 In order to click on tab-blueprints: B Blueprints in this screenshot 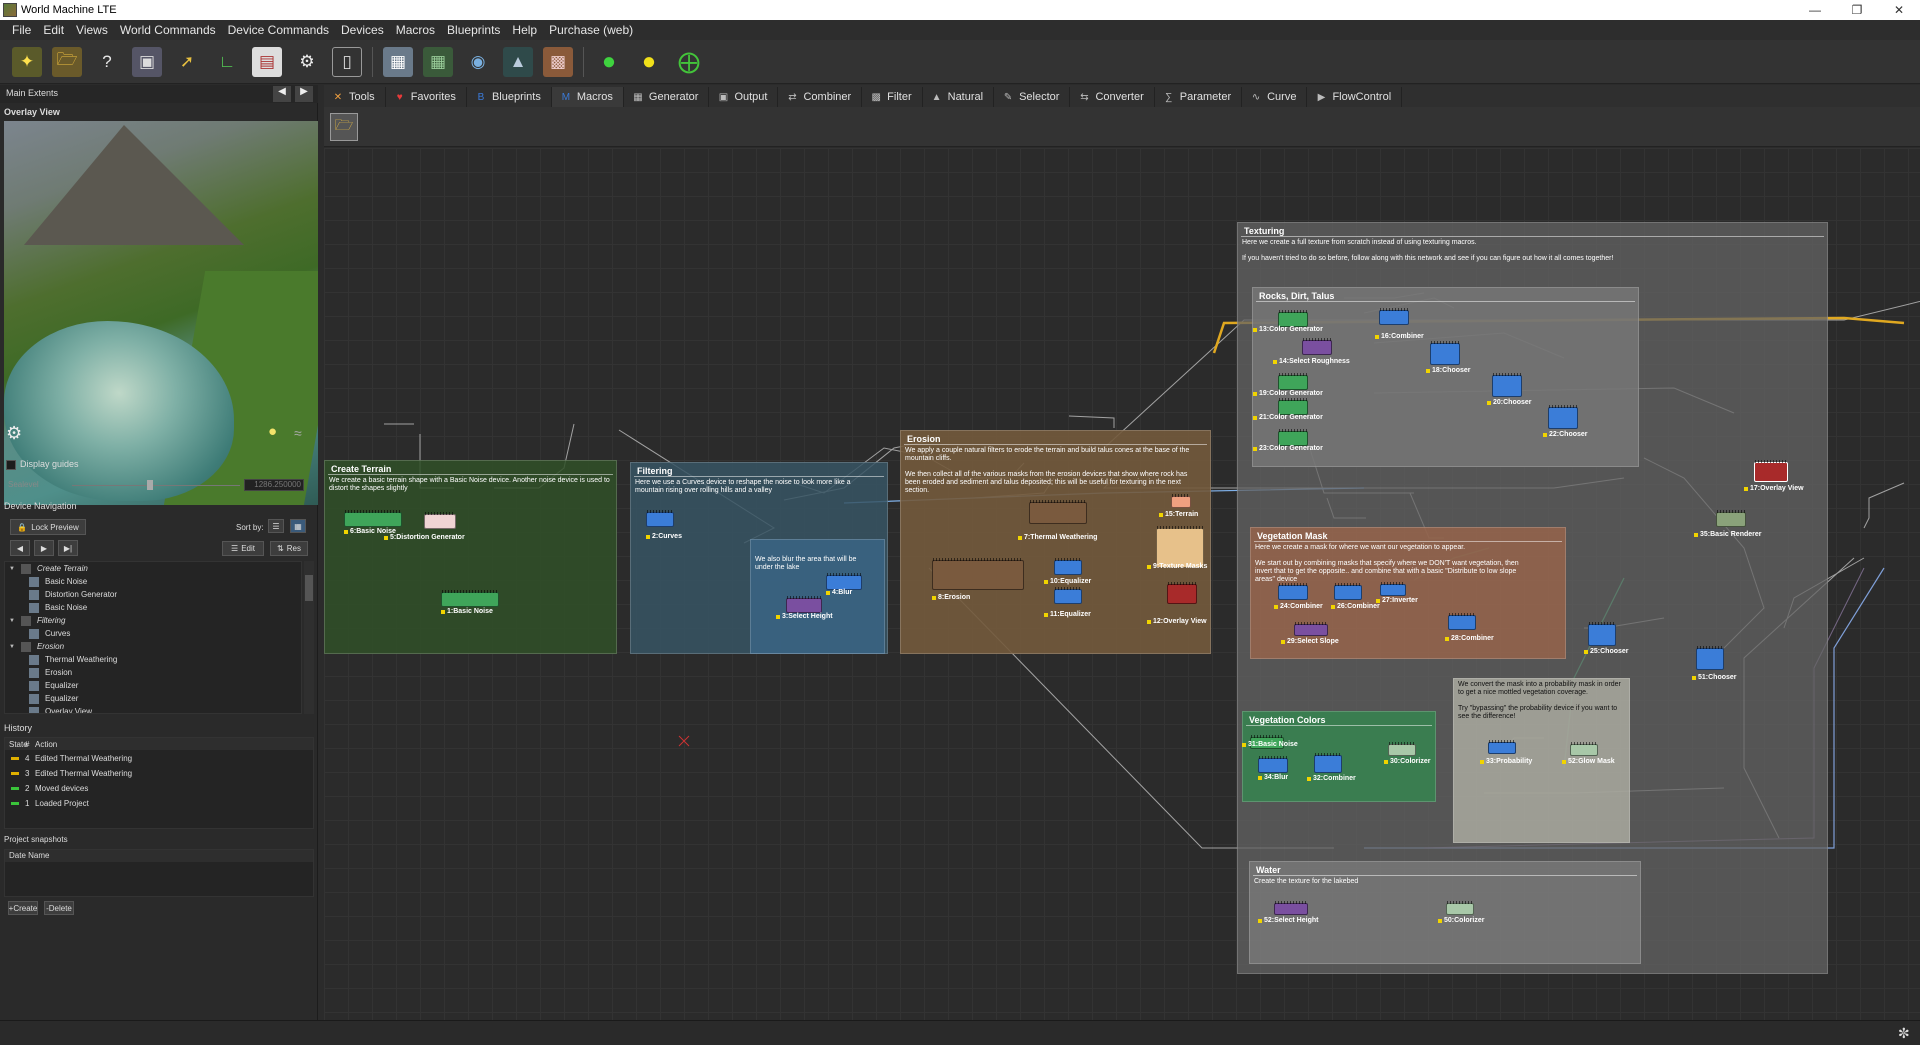, I will do `click(509, 97)`.